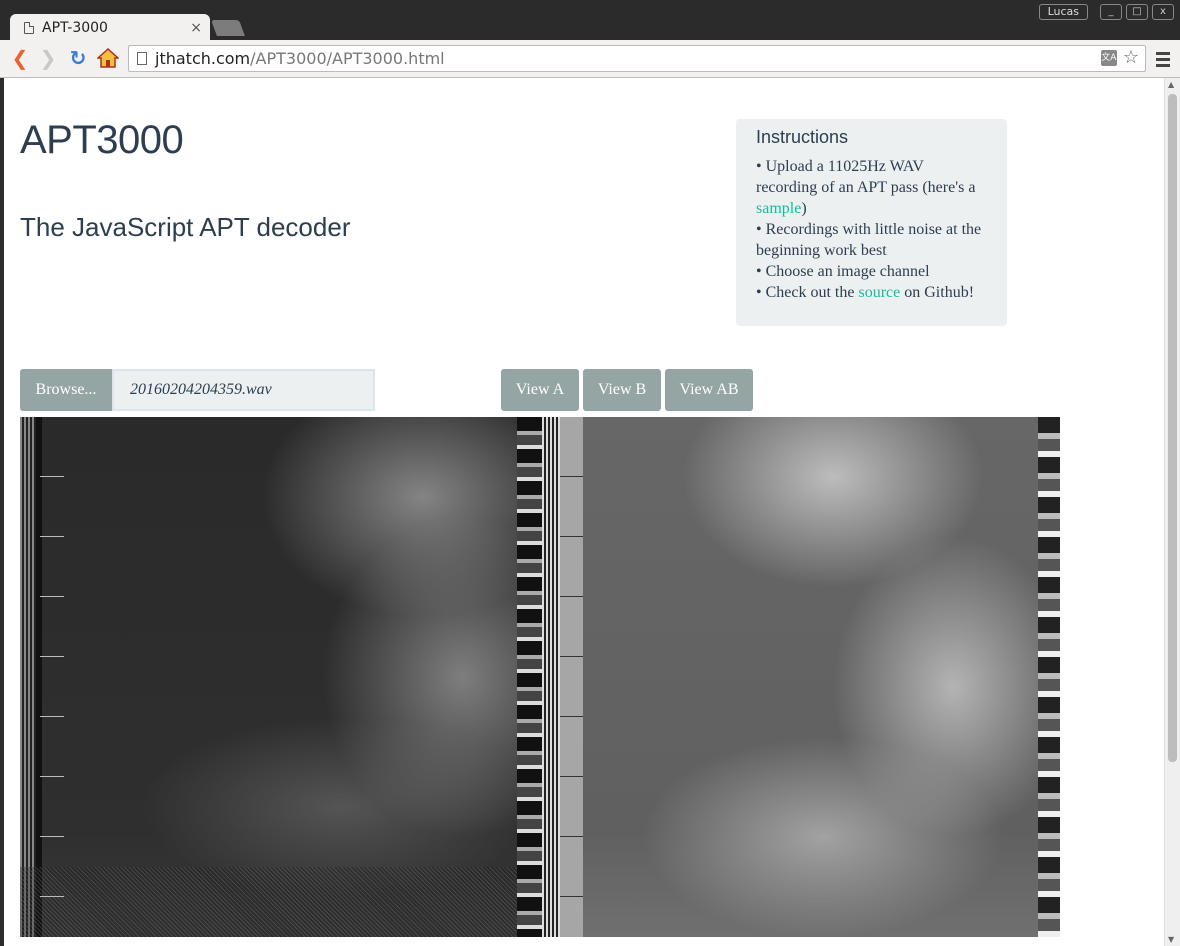  I want to click on url-text: jthatch.com/APT3000/APT3000.html, so click(300, 58).